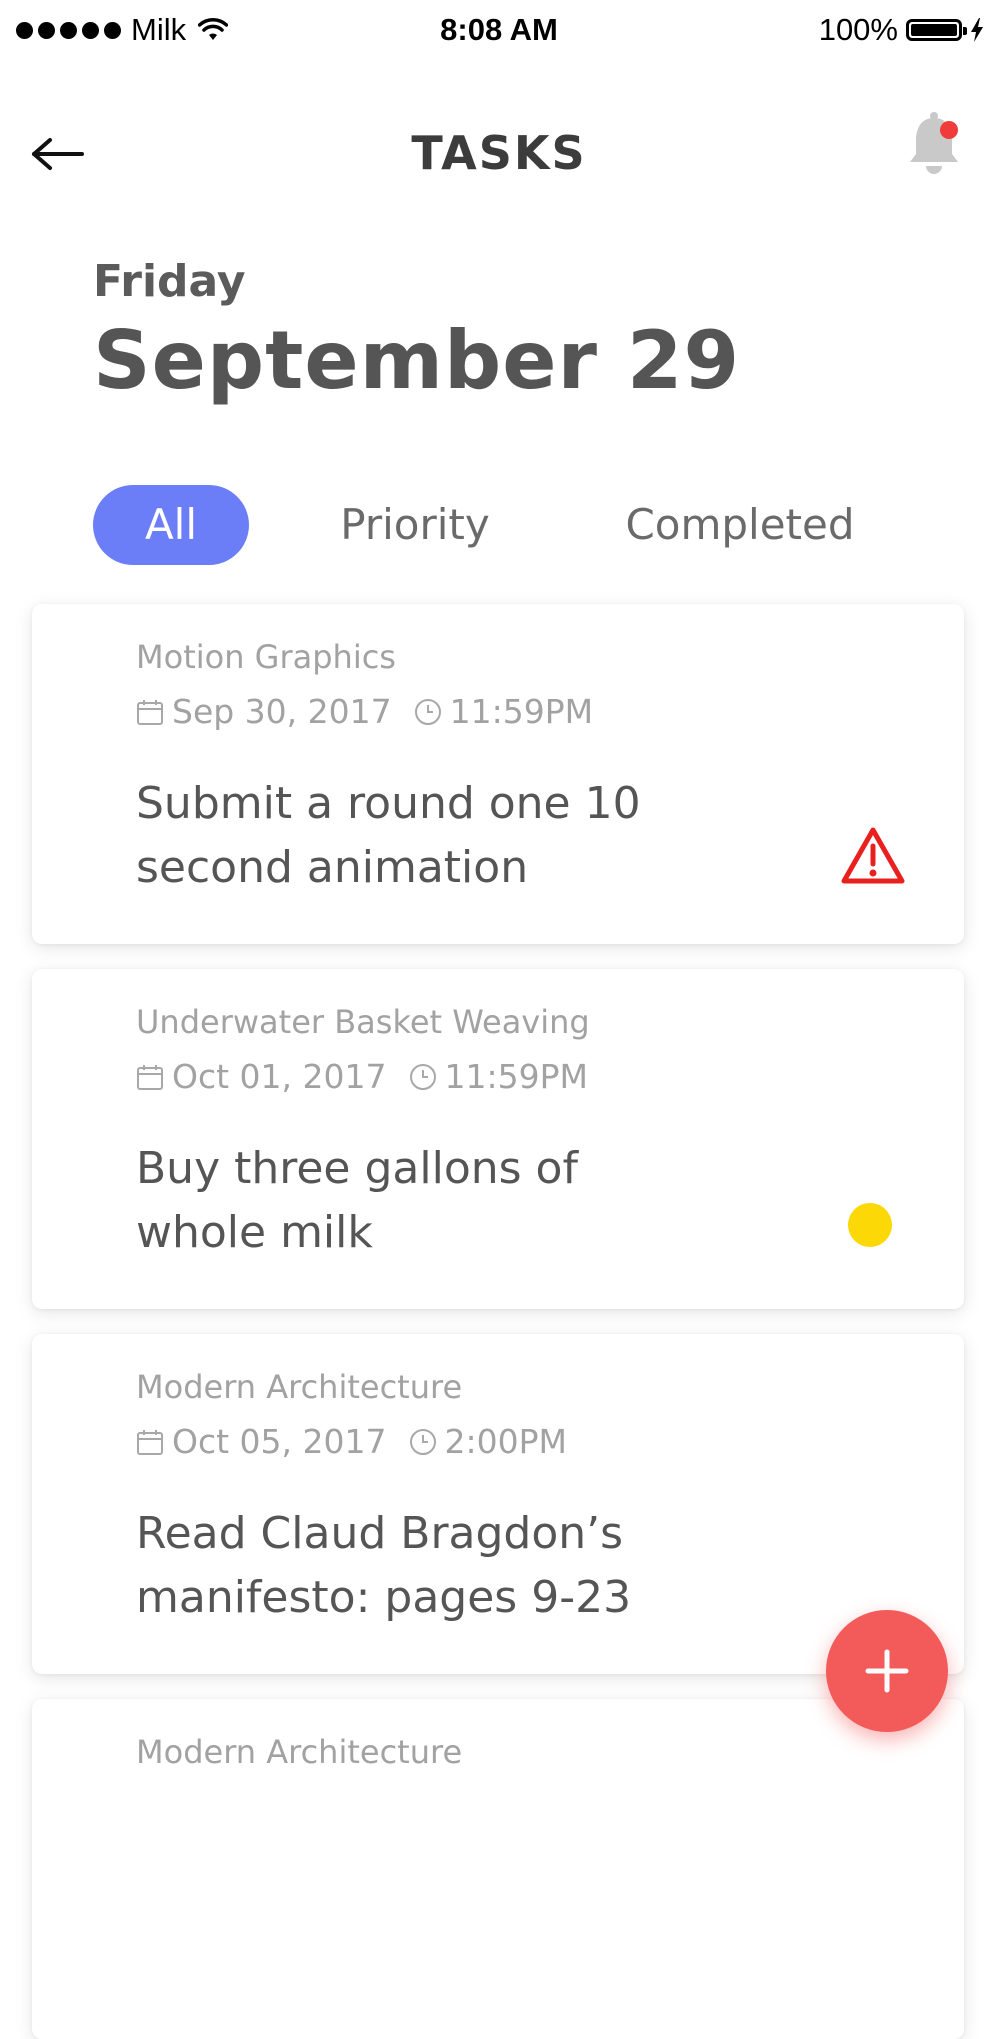 Image resolution: width=998 pixels, height=2039 pixels. What do you see at coordinates (169, 281) in the screenshot?
I see `day-label: Friday` at bounding box center [169, 281].